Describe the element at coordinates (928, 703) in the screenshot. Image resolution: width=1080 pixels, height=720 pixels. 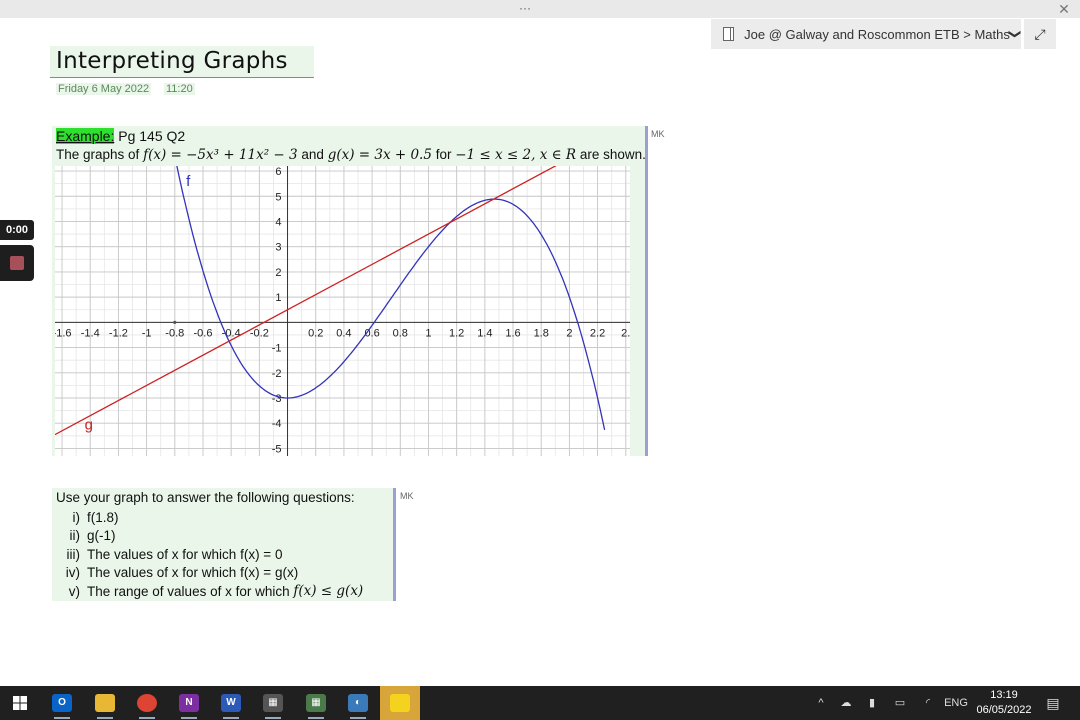
I see `wifi-icon: ◜` at that location.